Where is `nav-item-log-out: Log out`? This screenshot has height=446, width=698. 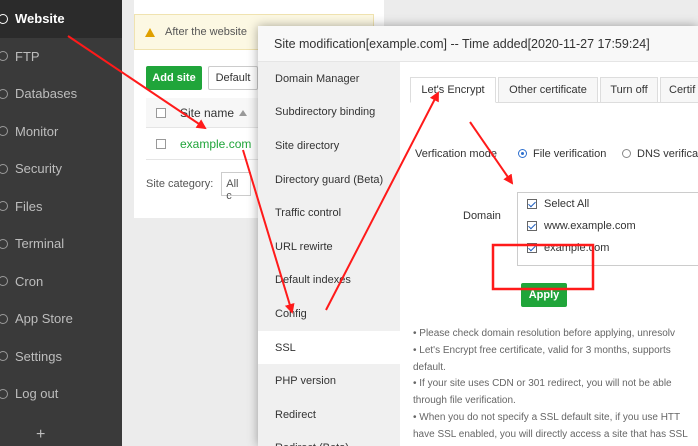
nav-item-log-out: Log out is located at coordinates (61, 394).